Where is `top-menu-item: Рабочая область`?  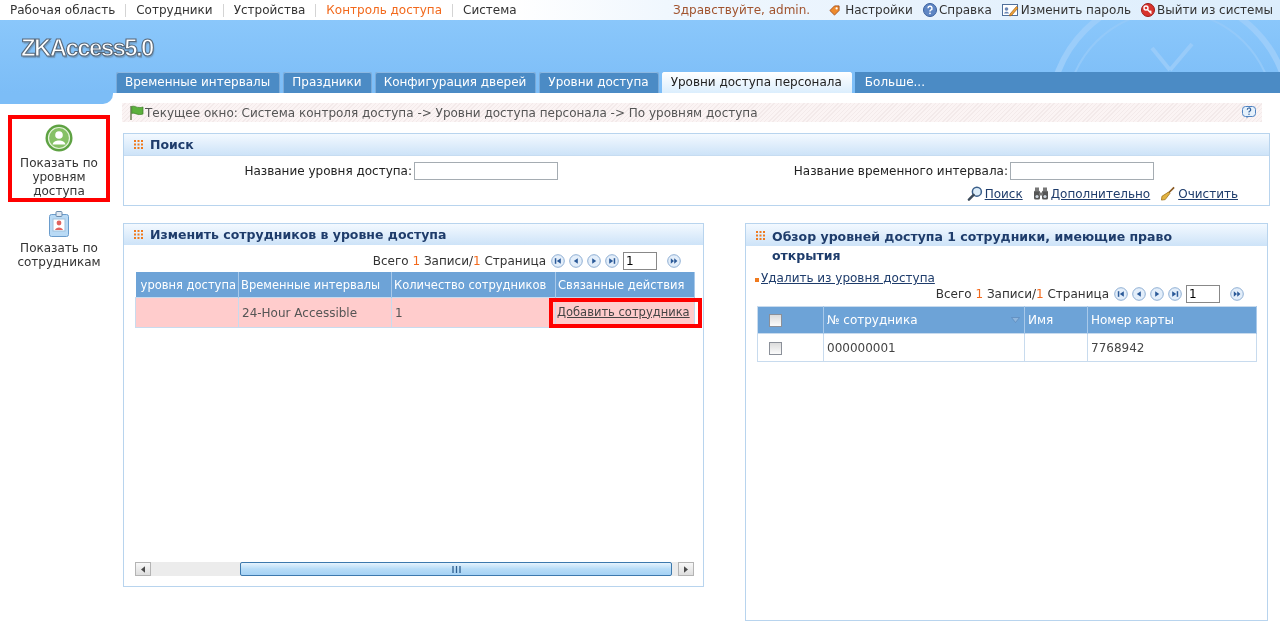 top-menu-item: Рабочая область is located at coordinates (63, 10).